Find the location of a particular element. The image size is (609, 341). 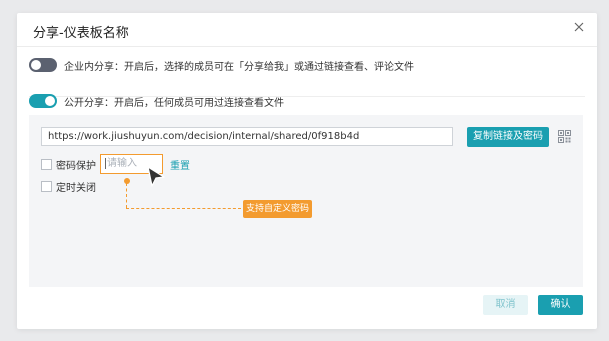

callout-dot is located at coordinates (127, 181).